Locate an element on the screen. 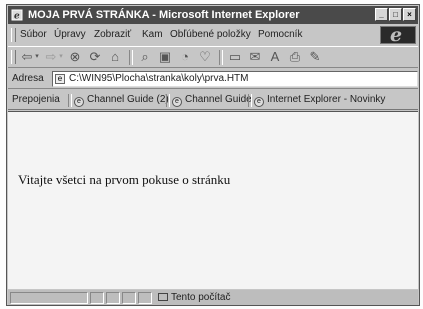 This screenshot has height=309, width=423. ie-logo-letter: e is located at coordinates (396, 35).